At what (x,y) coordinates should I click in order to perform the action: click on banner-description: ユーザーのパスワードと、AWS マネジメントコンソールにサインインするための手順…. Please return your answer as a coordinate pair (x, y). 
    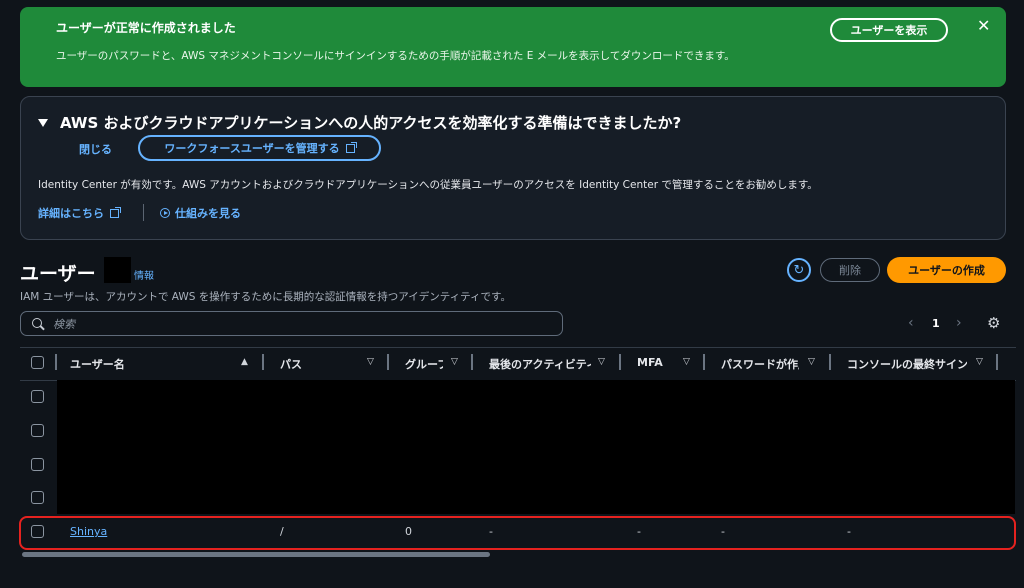
    Looking at the image, I should click on (395, 56).